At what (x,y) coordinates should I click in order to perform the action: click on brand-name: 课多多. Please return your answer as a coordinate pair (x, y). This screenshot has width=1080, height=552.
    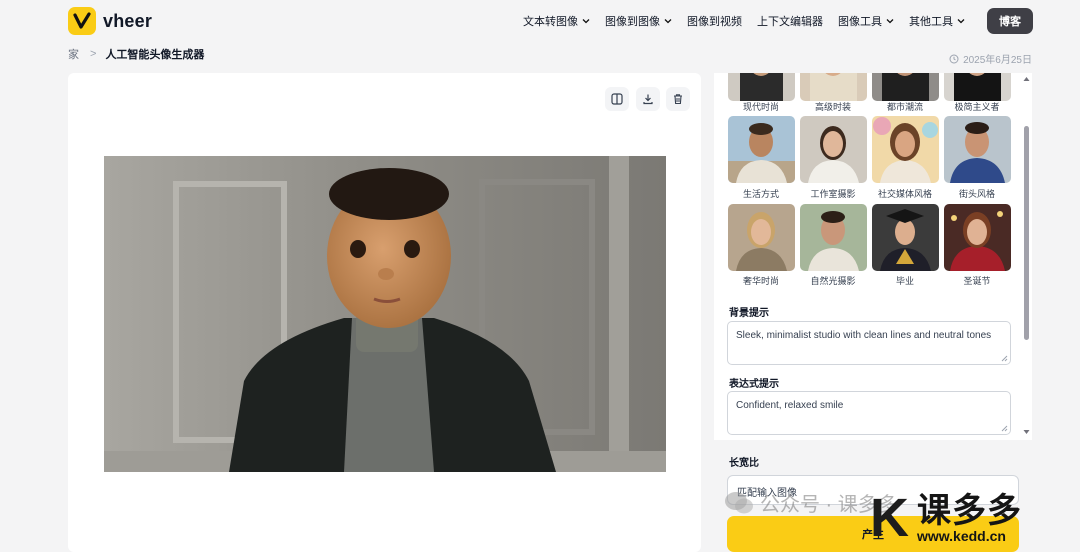
    Looking at the image, I should click on (969, 511).